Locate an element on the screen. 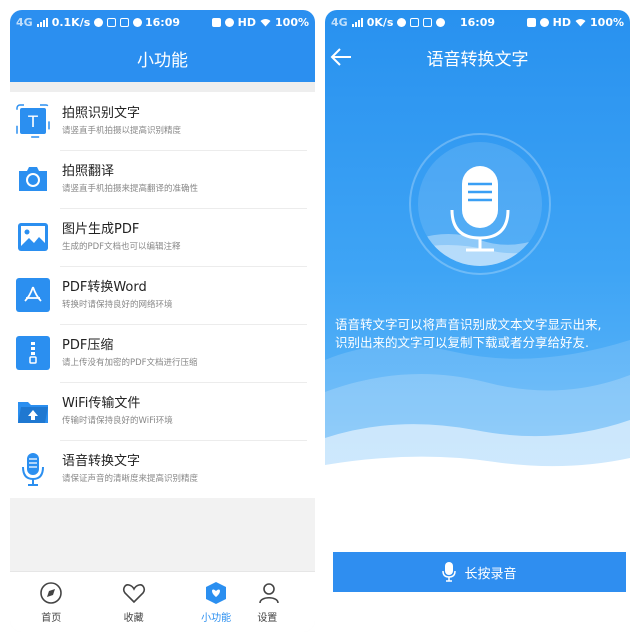 This screenshot has width=640, height=640. shield-icon is located at coordinates (216, 593).